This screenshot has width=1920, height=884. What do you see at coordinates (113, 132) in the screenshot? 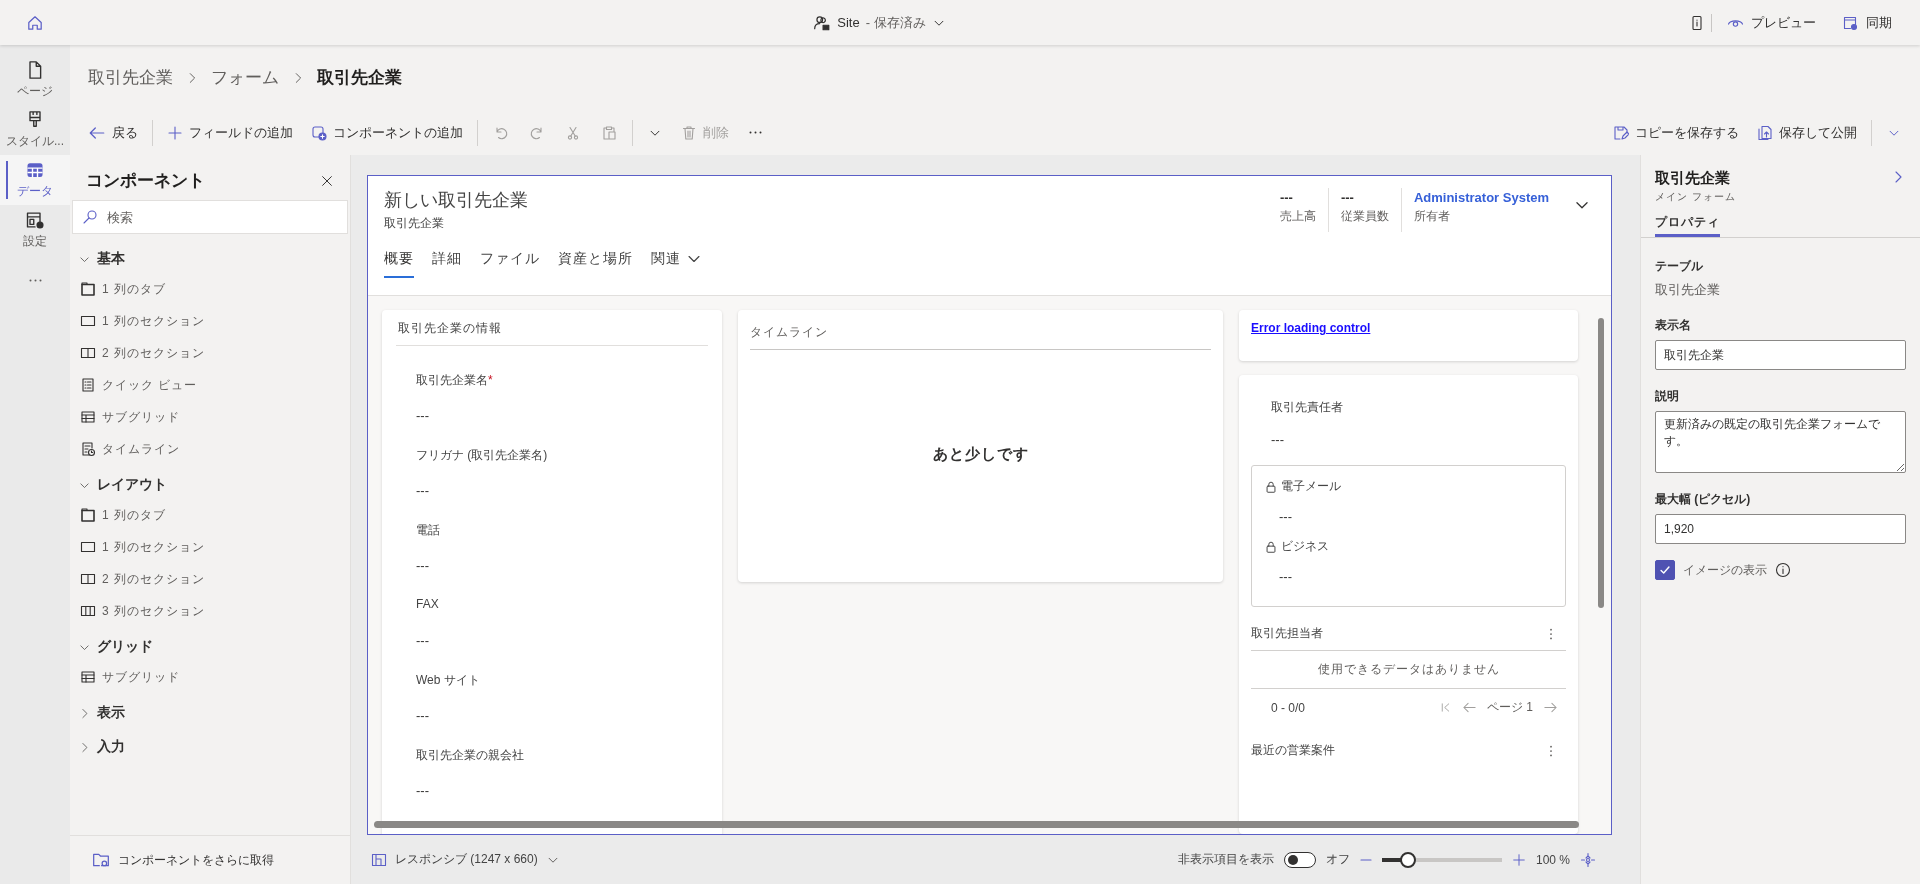
I see `back-button: 戻る` at bounding box center [113, 132].